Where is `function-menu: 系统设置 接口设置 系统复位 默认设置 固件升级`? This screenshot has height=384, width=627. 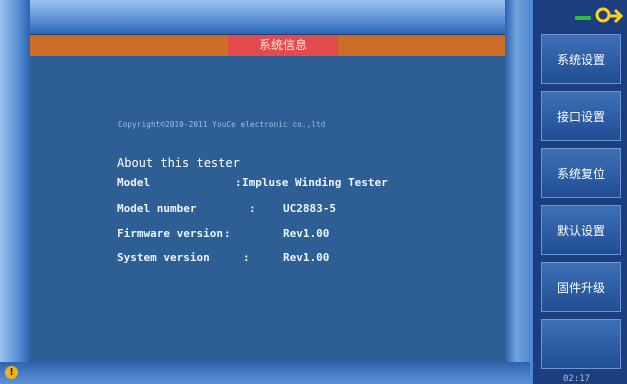 function-menu: 系统设置 接口设置 系统复位 默认设置 固件升级 is located at coordinates (580, 192).